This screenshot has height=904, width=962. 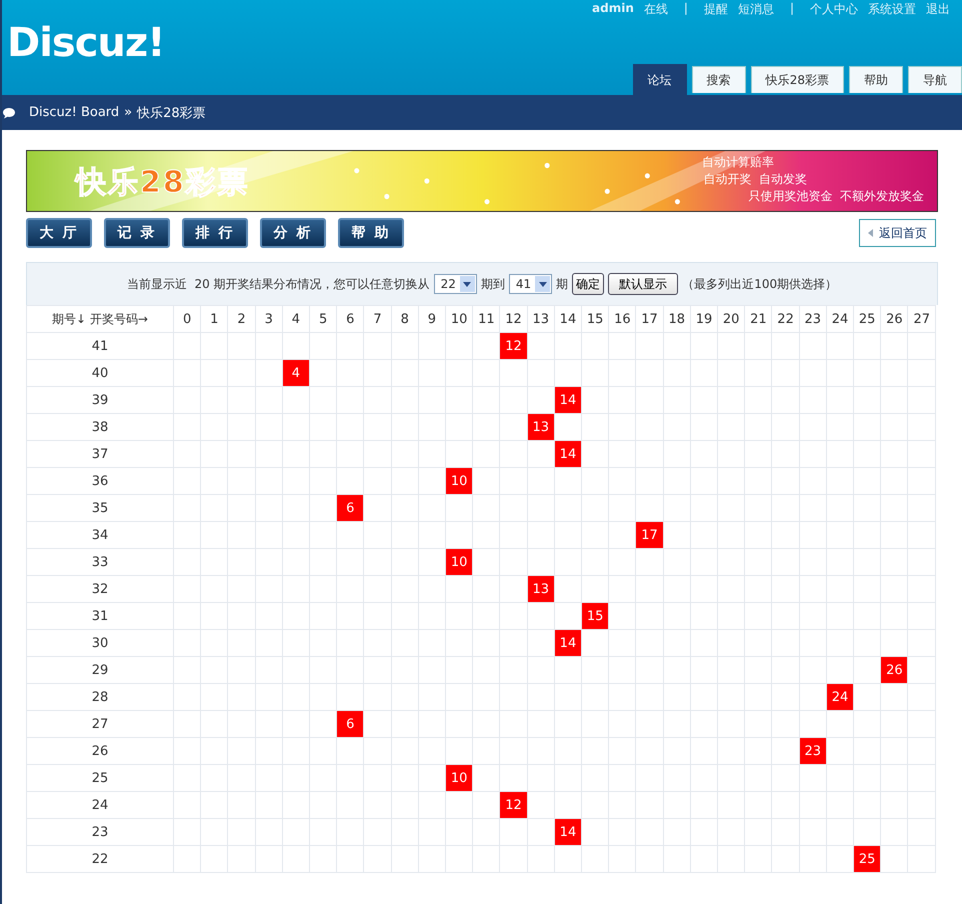 What do you see at coordinates (731, 319) in the screenshot?
I see `column-header: 20` at bounding box center [731, 319].